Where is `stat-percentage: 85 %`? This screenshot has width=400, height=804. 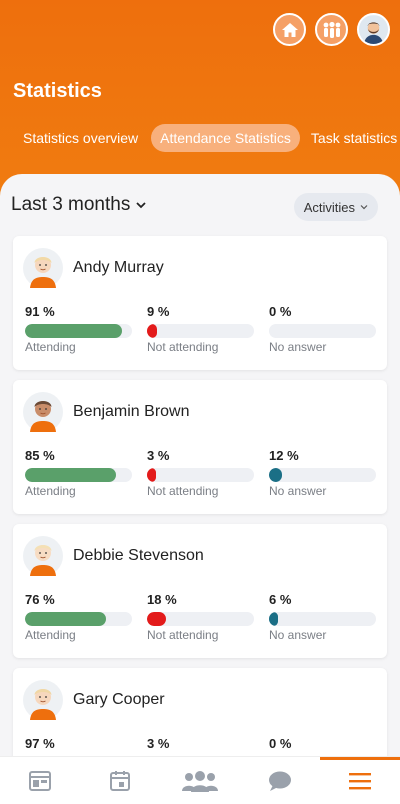
stat-percentage: 85 % is located at coordinates (40, 455).